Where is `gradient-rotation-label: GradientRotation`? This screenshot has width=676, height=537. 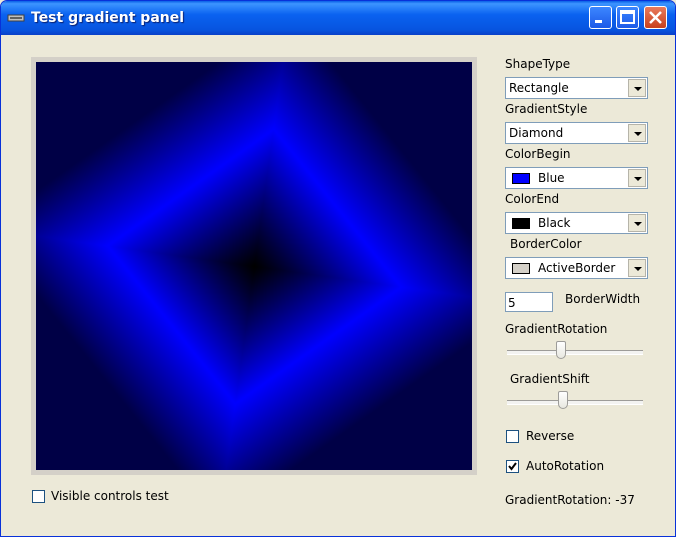
gradient-rotation-label: GradientRotation is located at coordinates (556, 329).